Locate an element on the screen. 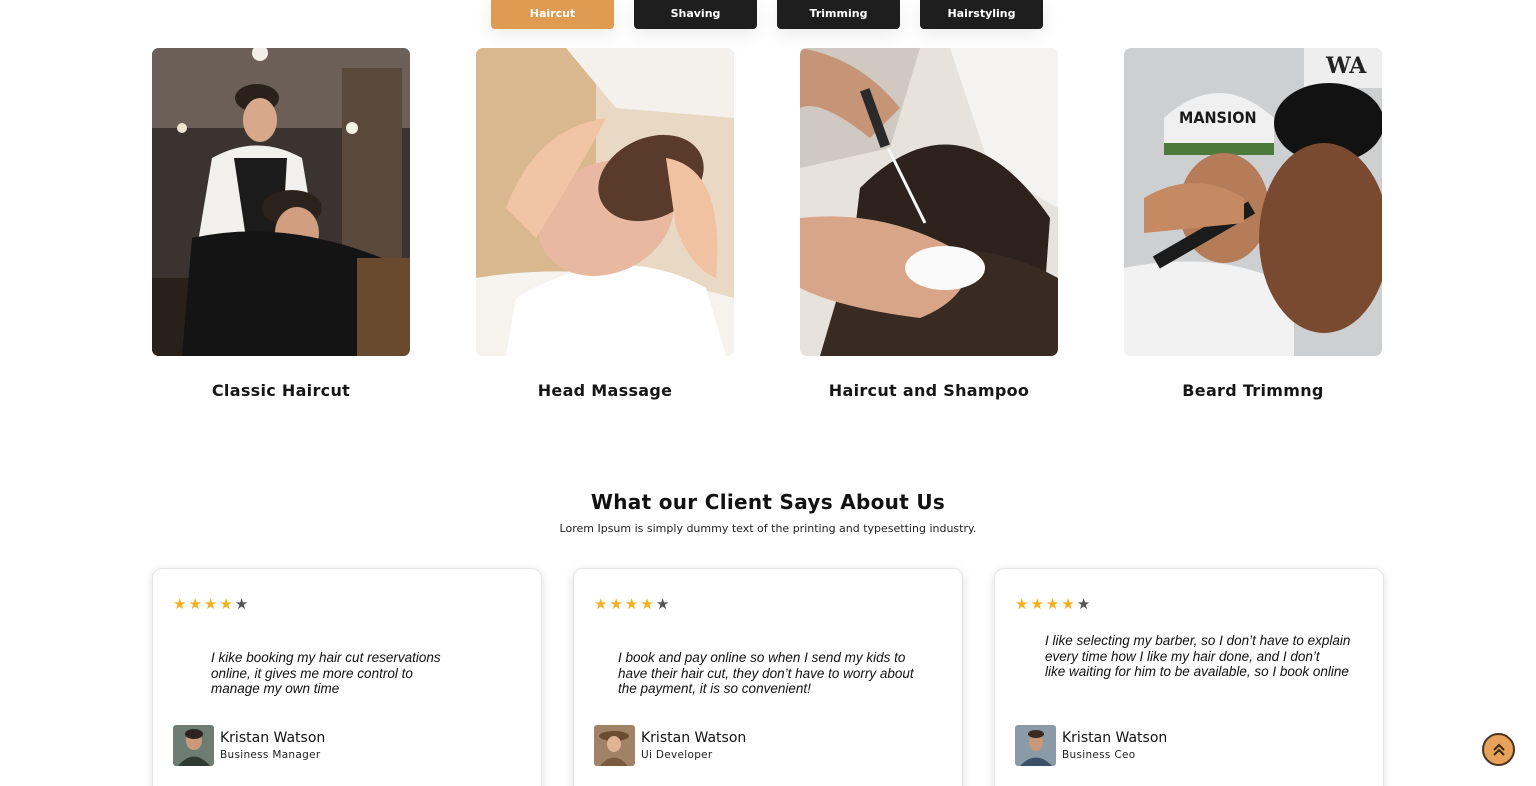  author-role: Business Manager is located at coordinates (270, 755).